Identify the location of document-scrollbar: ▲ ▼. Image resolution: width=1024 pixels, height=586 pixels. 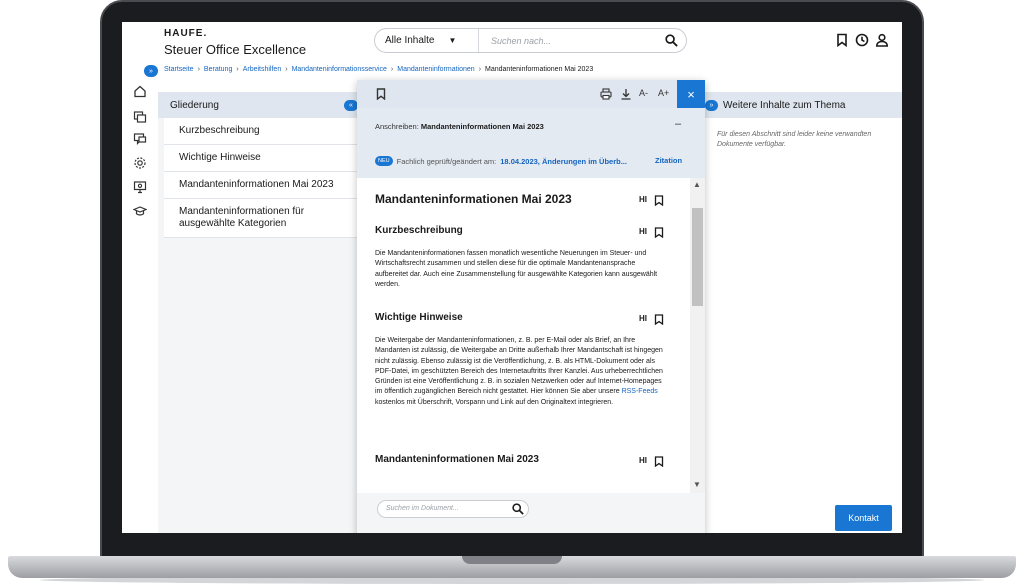
(697, 335).